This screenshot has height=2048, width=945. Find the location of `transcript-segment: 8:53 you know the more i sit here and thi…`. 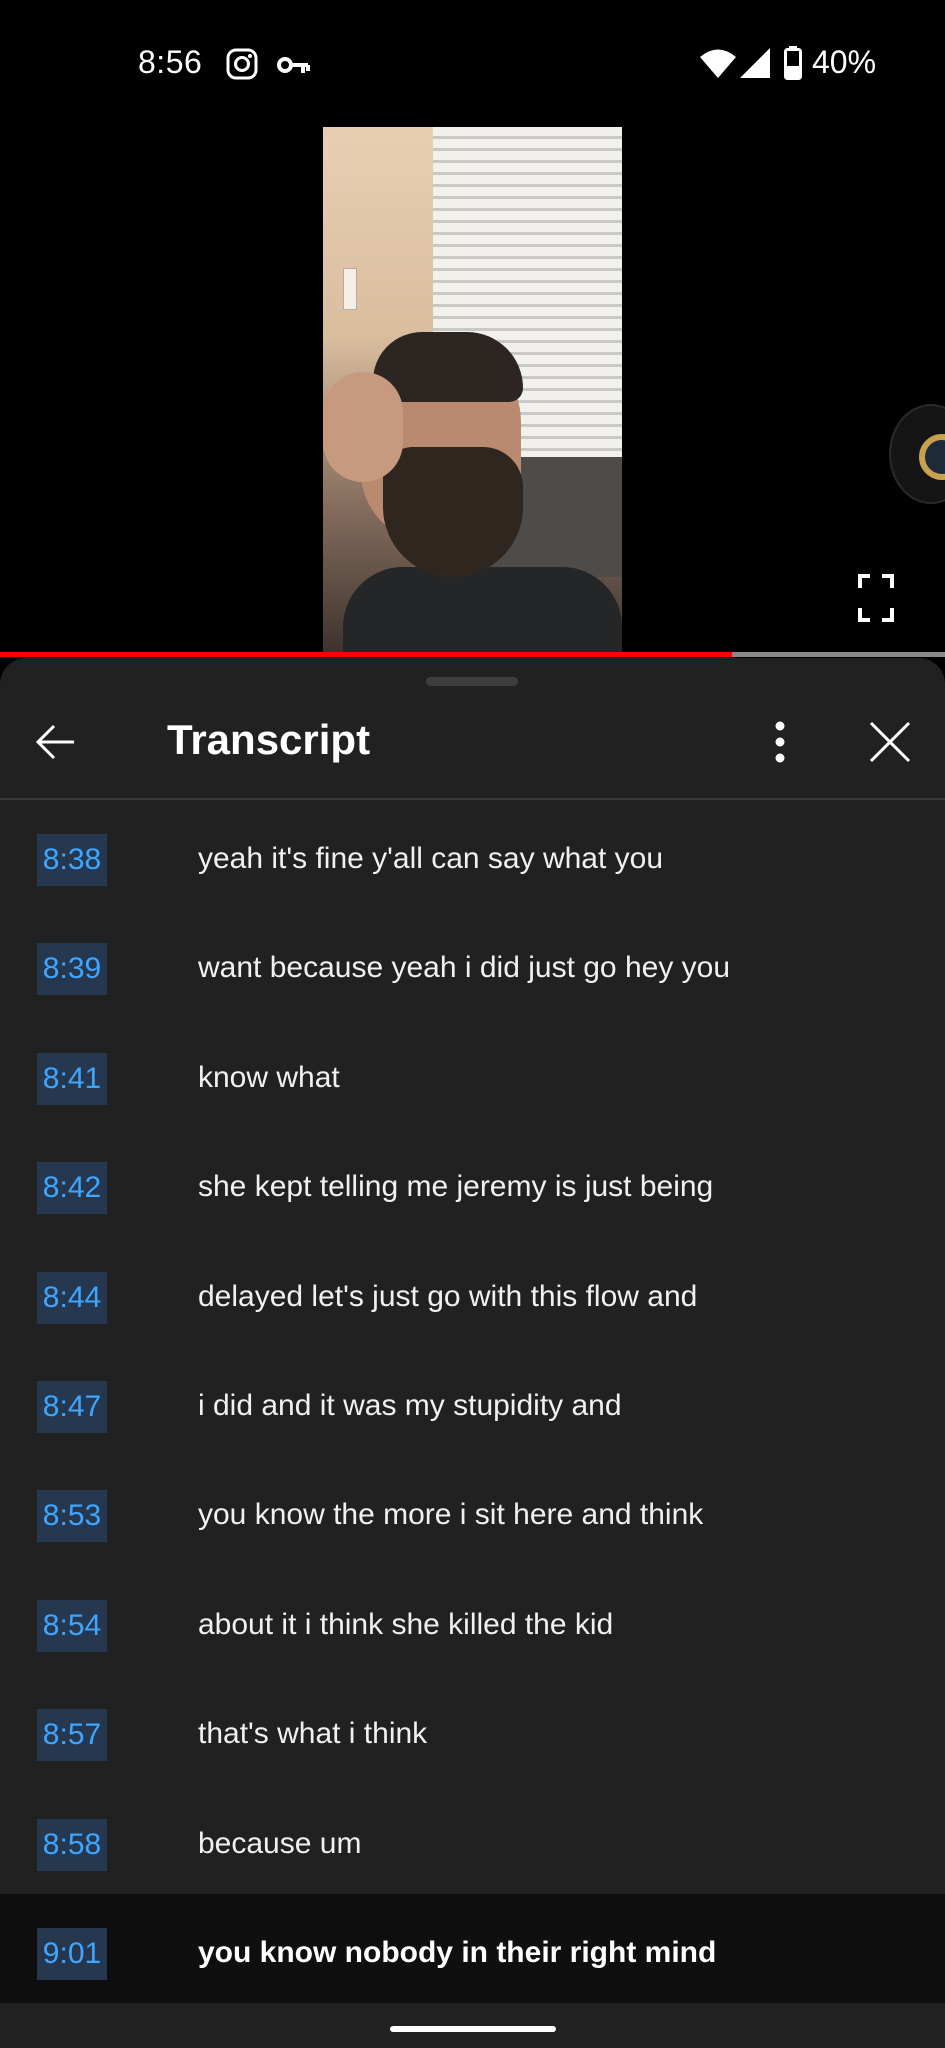

transcript-segment: 8:53 you know the more i sit here and thi… is located at coordinates (472, 1510).